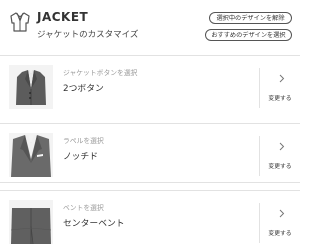 The width and height of the screenshot is (320, 250). I want to click on page-subtitle: ジャケットのカスタマイズ, so click(88, 35).